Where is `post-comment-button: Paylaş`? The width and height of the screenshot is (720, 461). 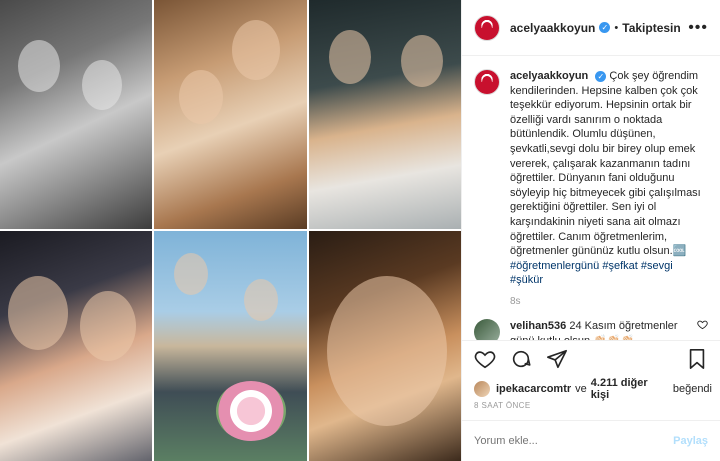 post-comment-button: Paylaş is located at coordinates (690, 441).